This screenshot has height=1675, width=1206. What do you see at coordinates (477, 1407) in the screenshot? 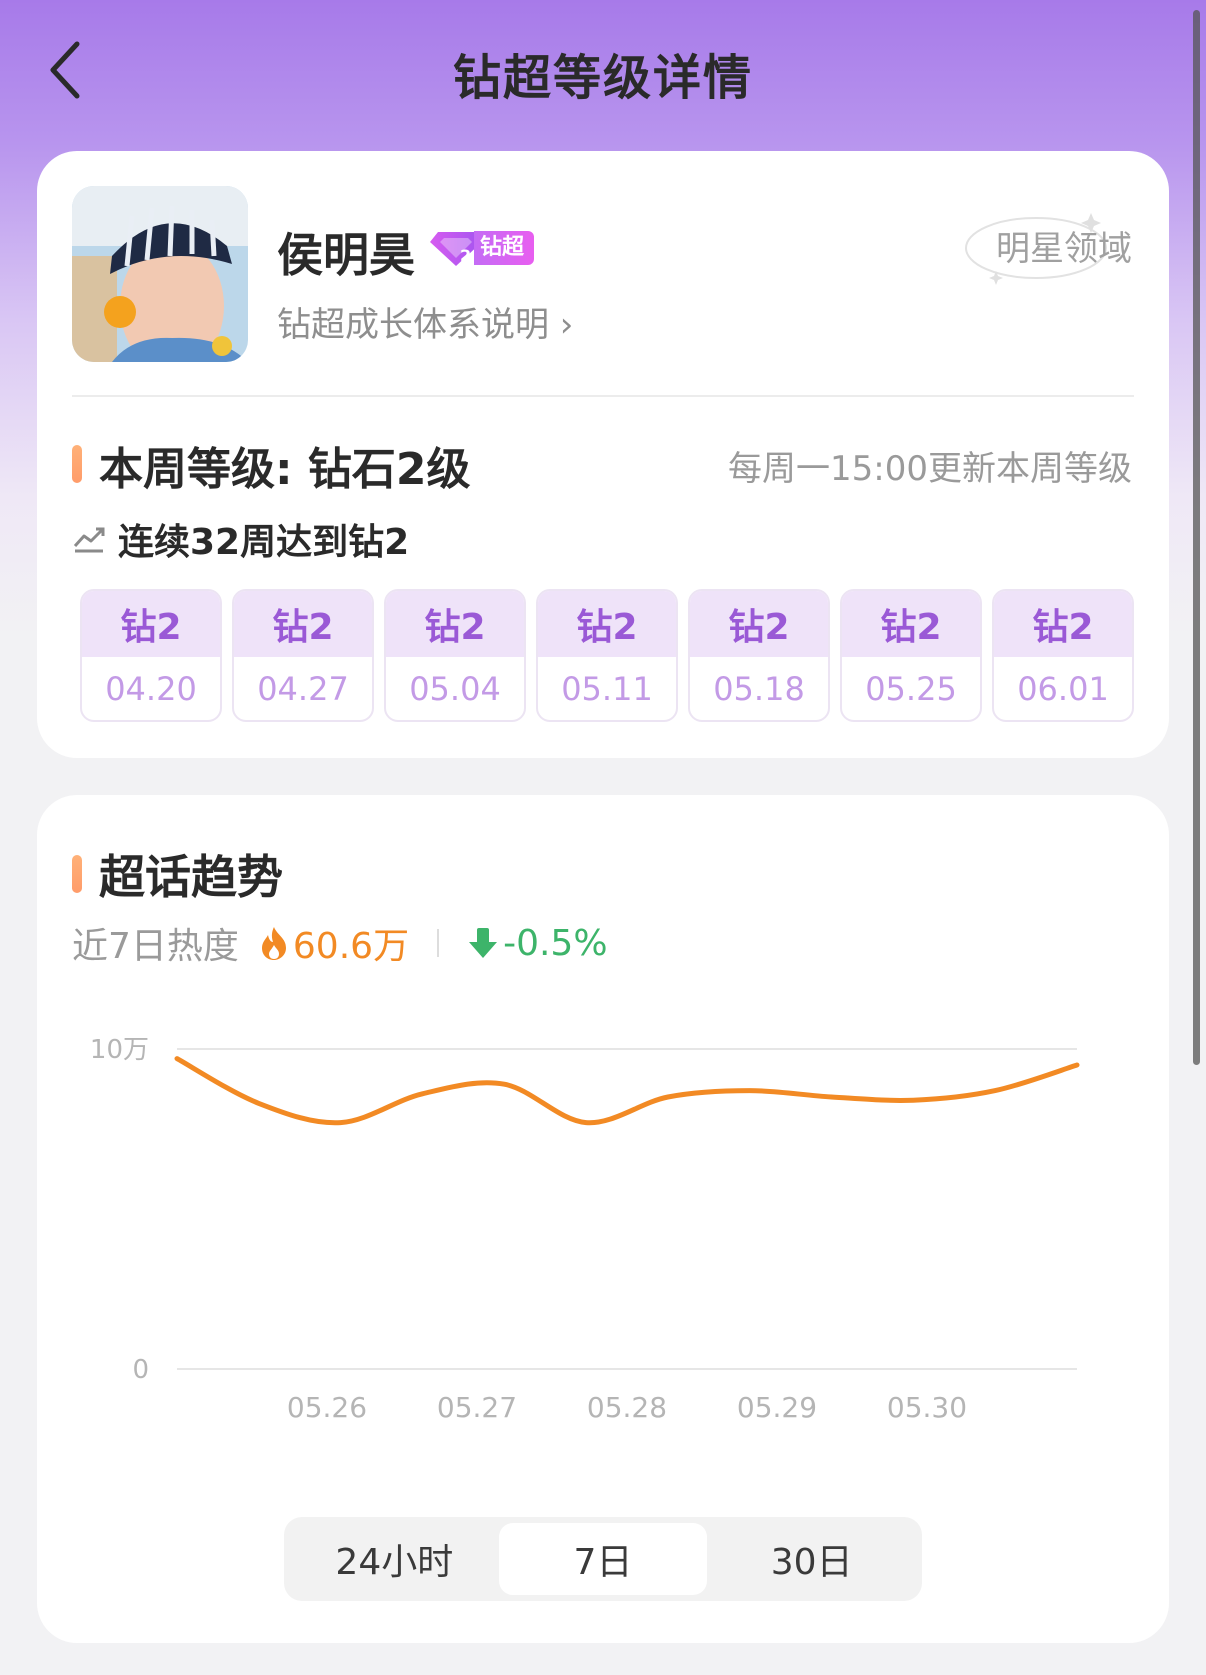
I see `x-tick-label: 05.27` at bounding box center [477, 1407].